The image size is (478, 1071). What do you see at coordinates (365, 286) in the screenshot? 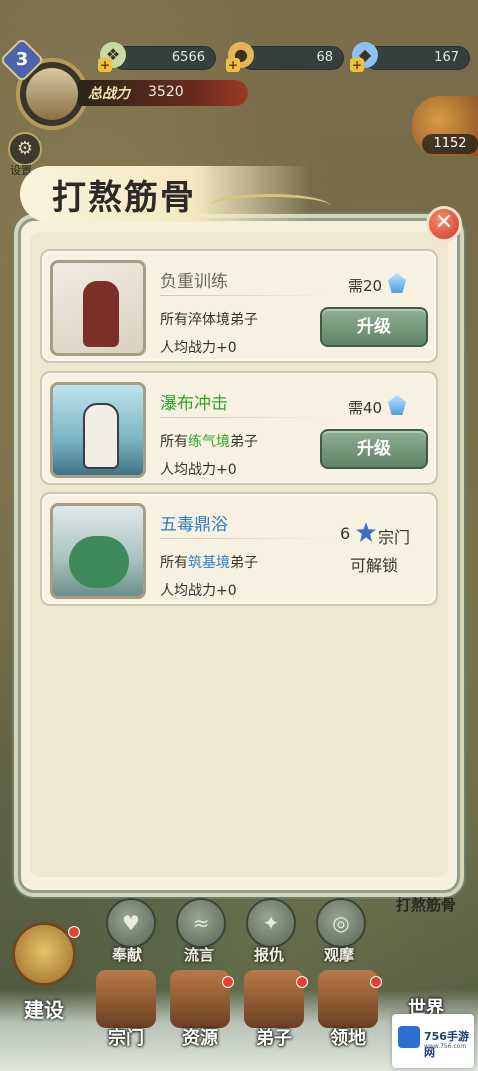
I see `item-cost: 需20` at bounding box center [365, 286].